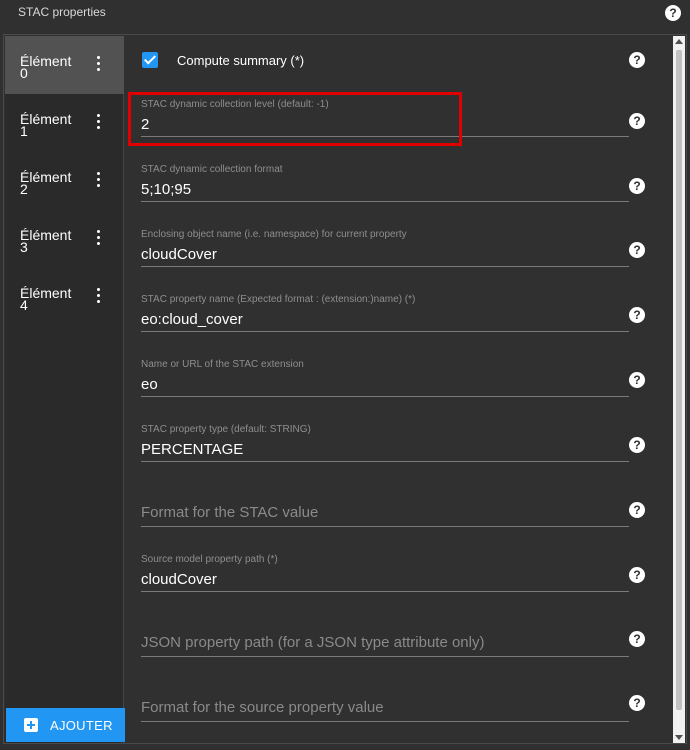 The image size is (690, 750). Describe the element at coordinates (679, 41) in the screenshot. I see `scroll-up-icon` at that location.